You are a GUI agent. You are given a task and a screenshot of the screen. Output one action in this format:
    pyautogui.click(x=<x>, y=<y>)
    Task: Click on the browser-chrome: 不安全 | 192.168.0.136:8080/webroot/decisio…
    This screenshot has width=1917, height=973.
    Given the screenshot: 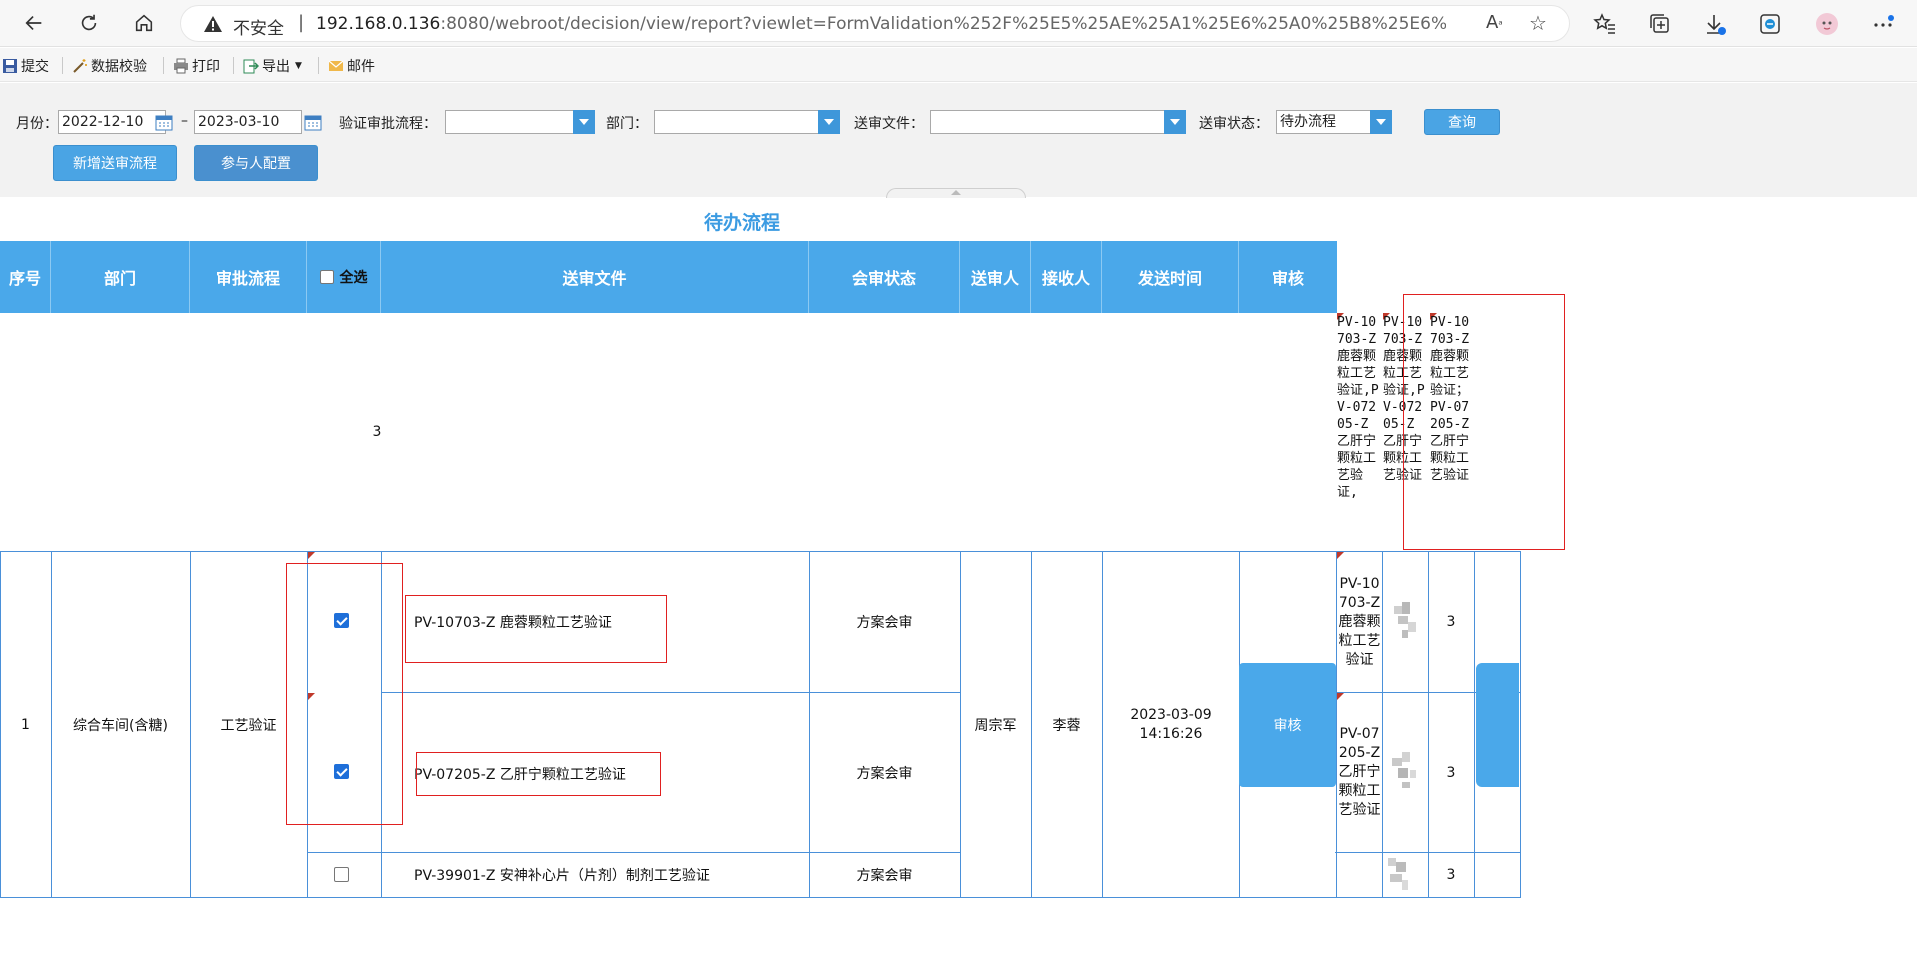 What is the action you would take?
    pyautogui.click(x=958, y=23)
    